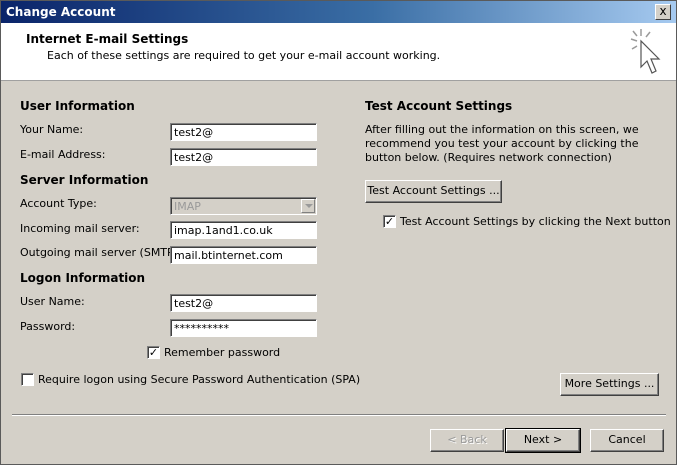 This screenshot has width=677, height=465. I want to click on header-title: Internet E-mail Settings, so click(107, 39).